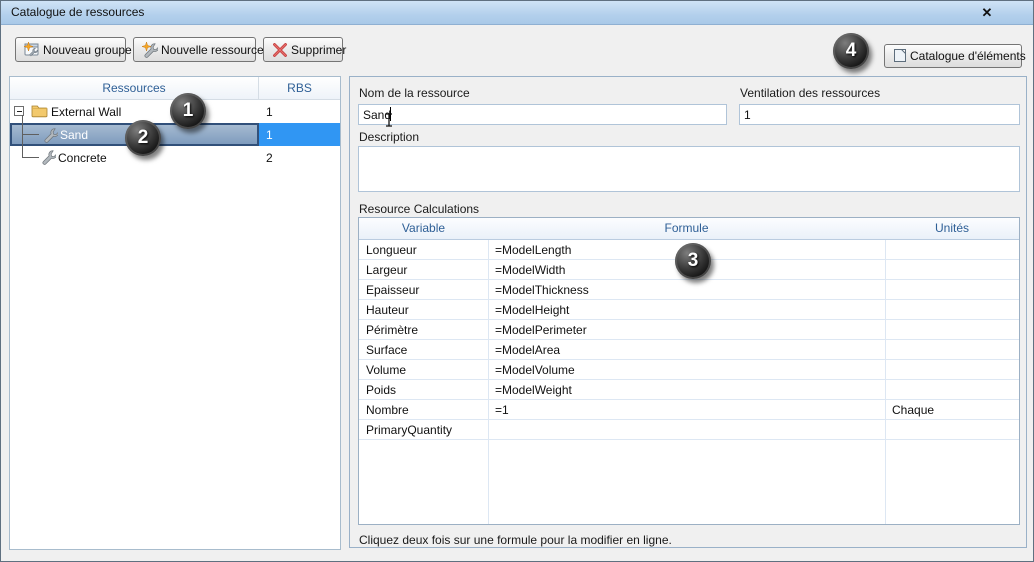  I want to click on tree-item-label: Sand, so click(74, 134).